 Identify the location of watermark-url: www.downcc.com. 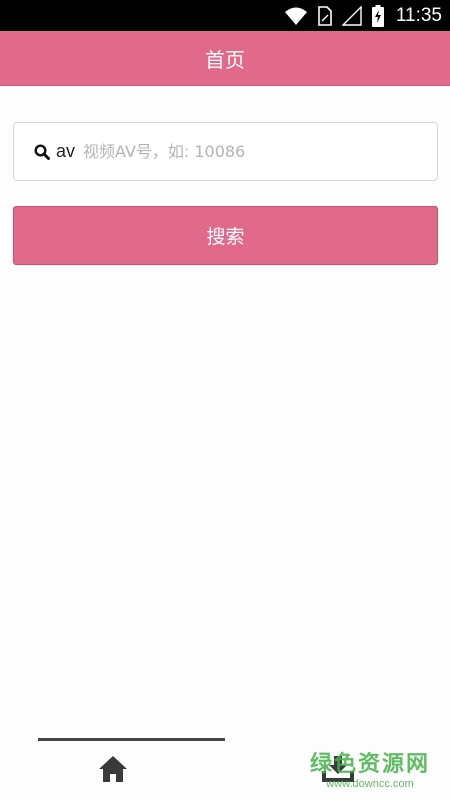
(370, 784).